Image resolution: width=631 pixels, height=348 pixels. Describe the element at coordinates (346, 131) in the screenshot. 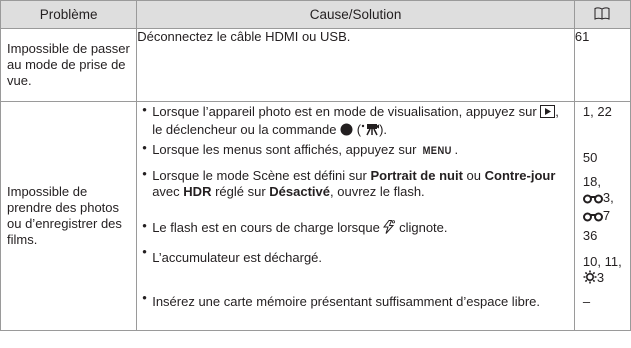

I see `movie-record-button-icon` at that location.